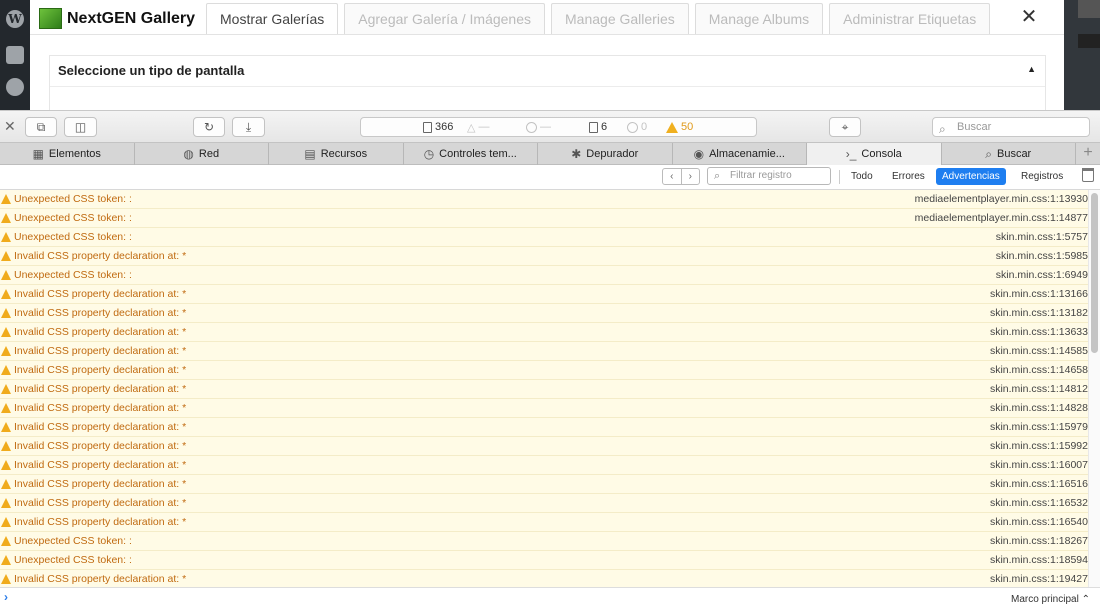 The width and height of the screenshot is (1100, 609). I want to click on warning-count: 50, so click(679, 127).